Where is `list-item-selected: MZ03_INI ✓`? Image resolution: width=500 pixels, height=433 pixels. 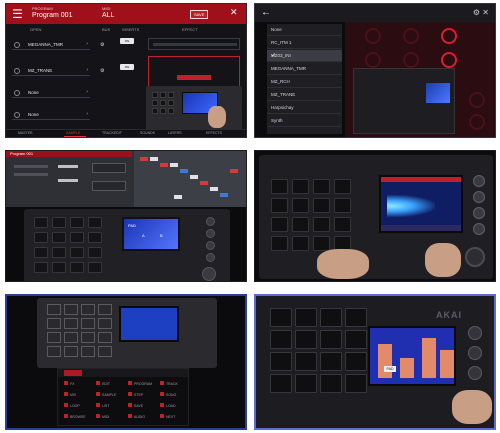
list-item-selected: MZ03_INI ✓ is located at coordinates (304, 56).